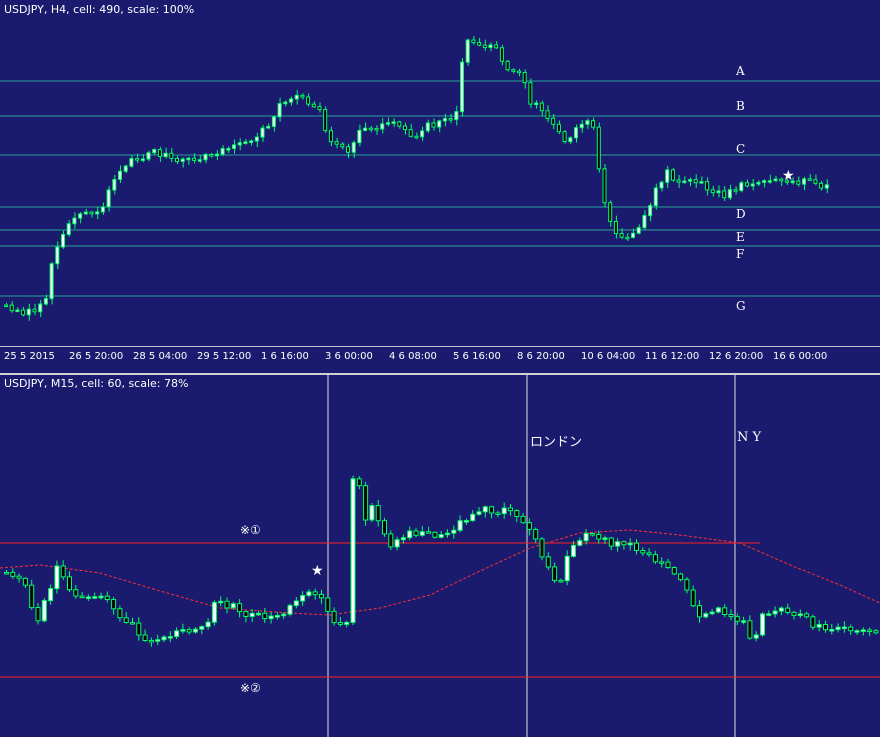 This screenshot has height=737, width=880. Describe the element at coordinates (413, 356) in the screenshot. I see `x-tick-label: 4 6 08:00` at that location.